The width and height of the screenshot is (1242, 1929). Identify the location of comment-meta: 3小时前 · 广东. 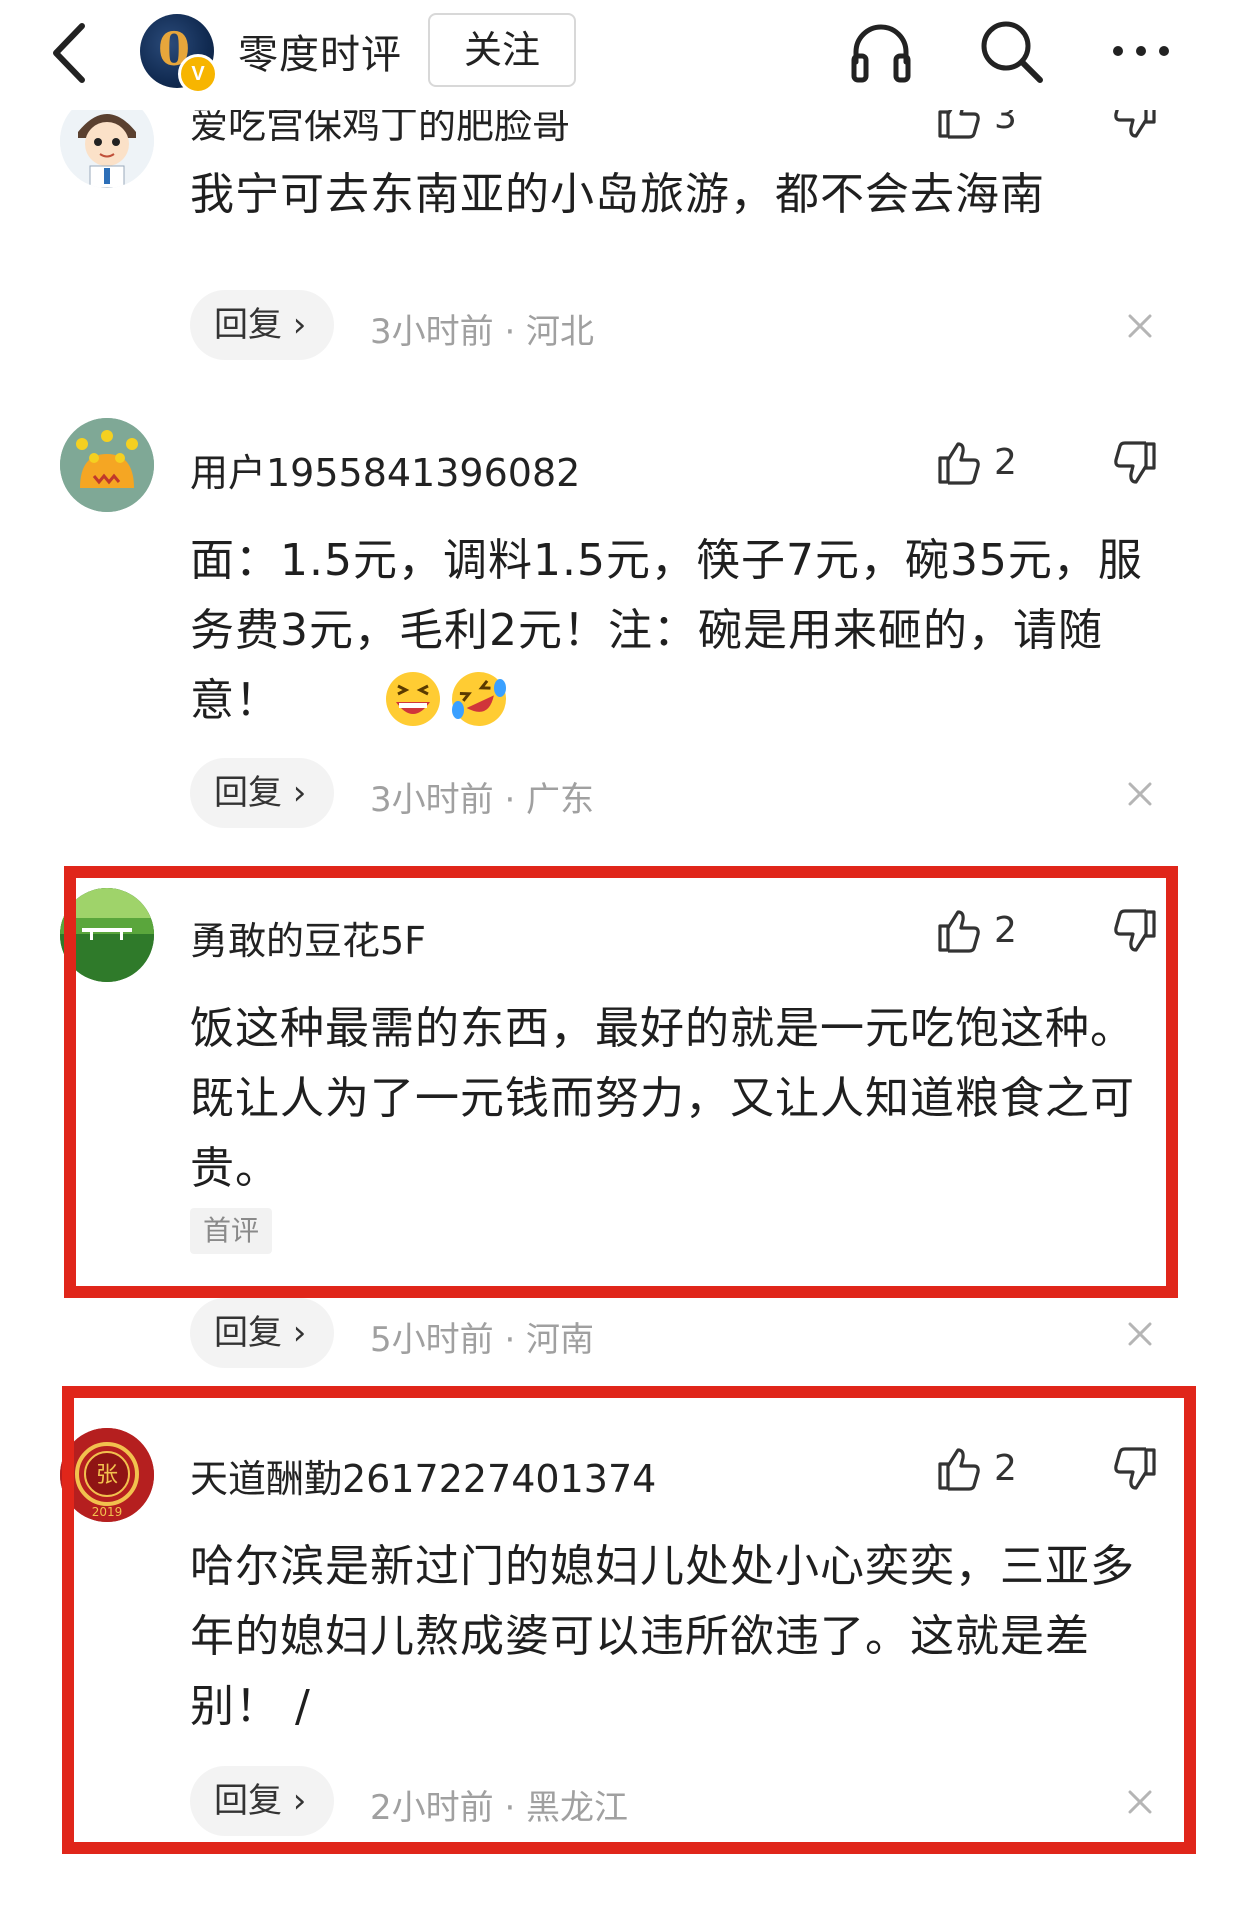
(482, 800).